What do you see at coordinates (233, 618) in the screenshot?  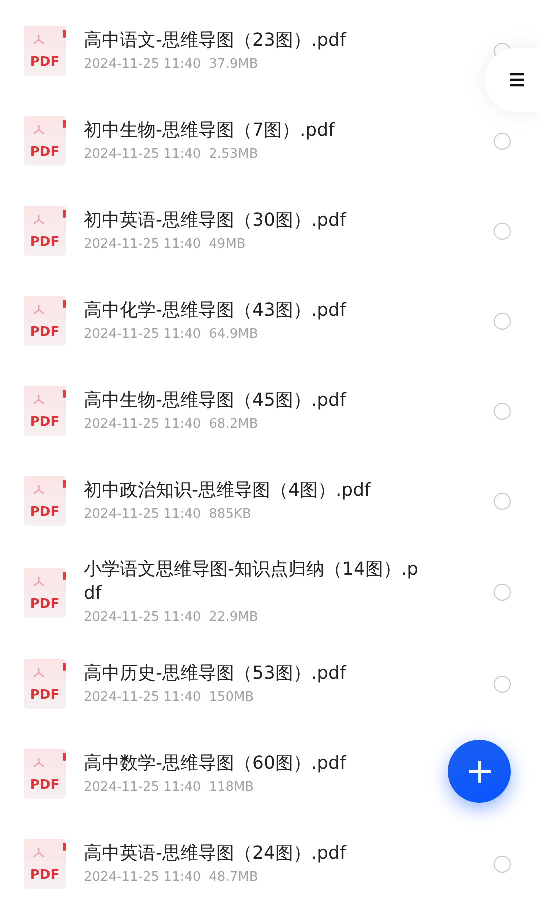 I see `file-size: 22.9MB` at bounding box center [233, 618].